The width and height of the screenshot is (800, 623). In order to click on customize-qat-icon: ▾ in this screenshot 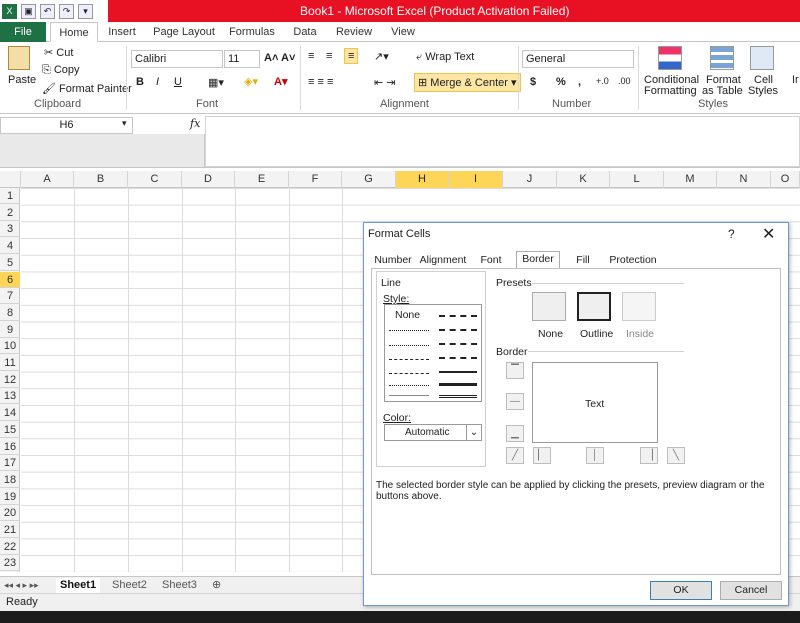, I will do `click(85, 11)`.